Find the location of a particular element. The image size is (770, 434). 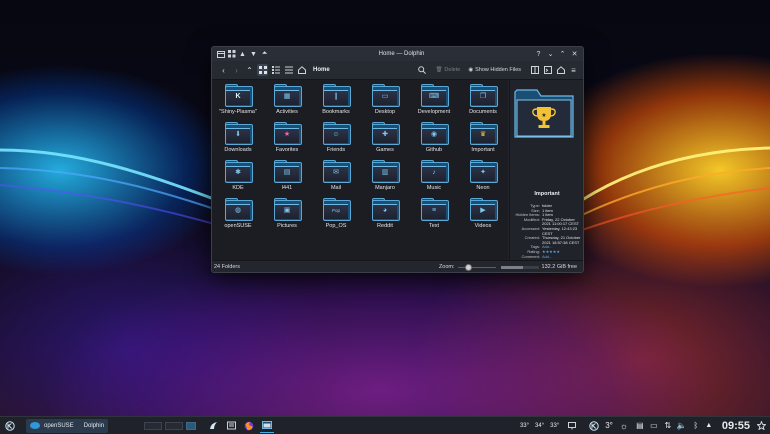

free-space-fill is located at coordinates (512, 267).